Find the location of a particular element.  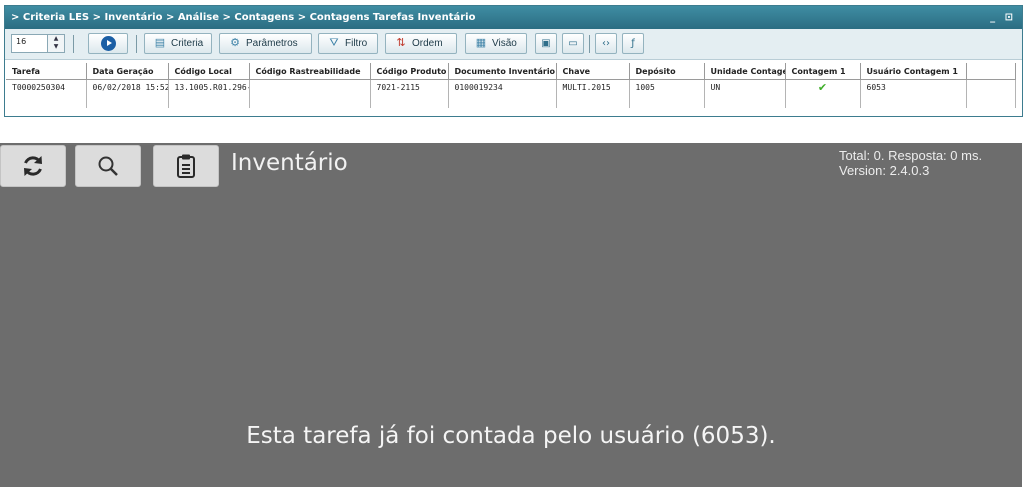

ordem-button: ⇅ Ordem is located at coordinates (421, 43).